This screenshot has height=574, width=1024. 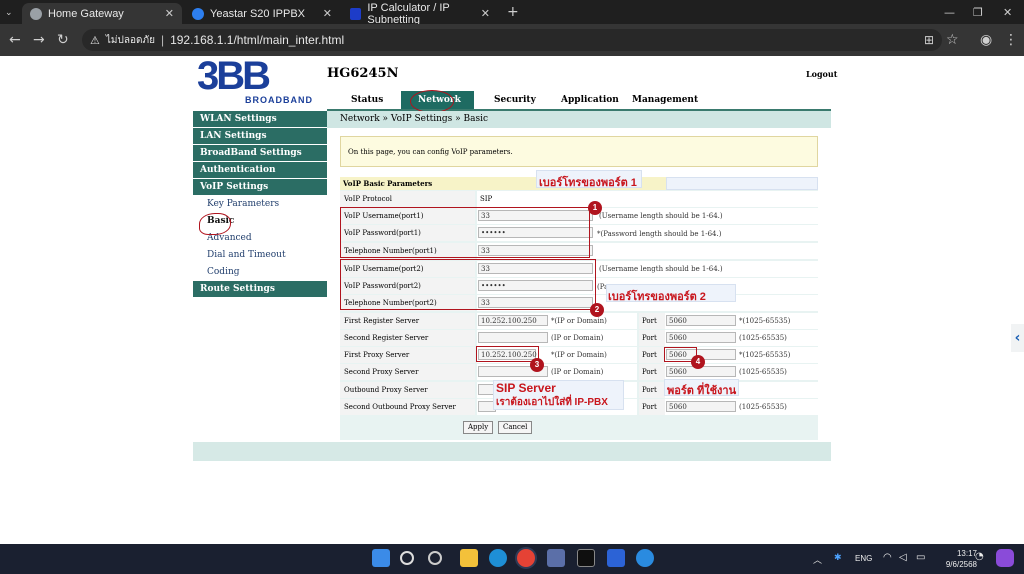 What do you see at coordinates (407, 338) in the screenshot?
I see `second-register-label: Second Register Server` at bounding box center [407, 338].